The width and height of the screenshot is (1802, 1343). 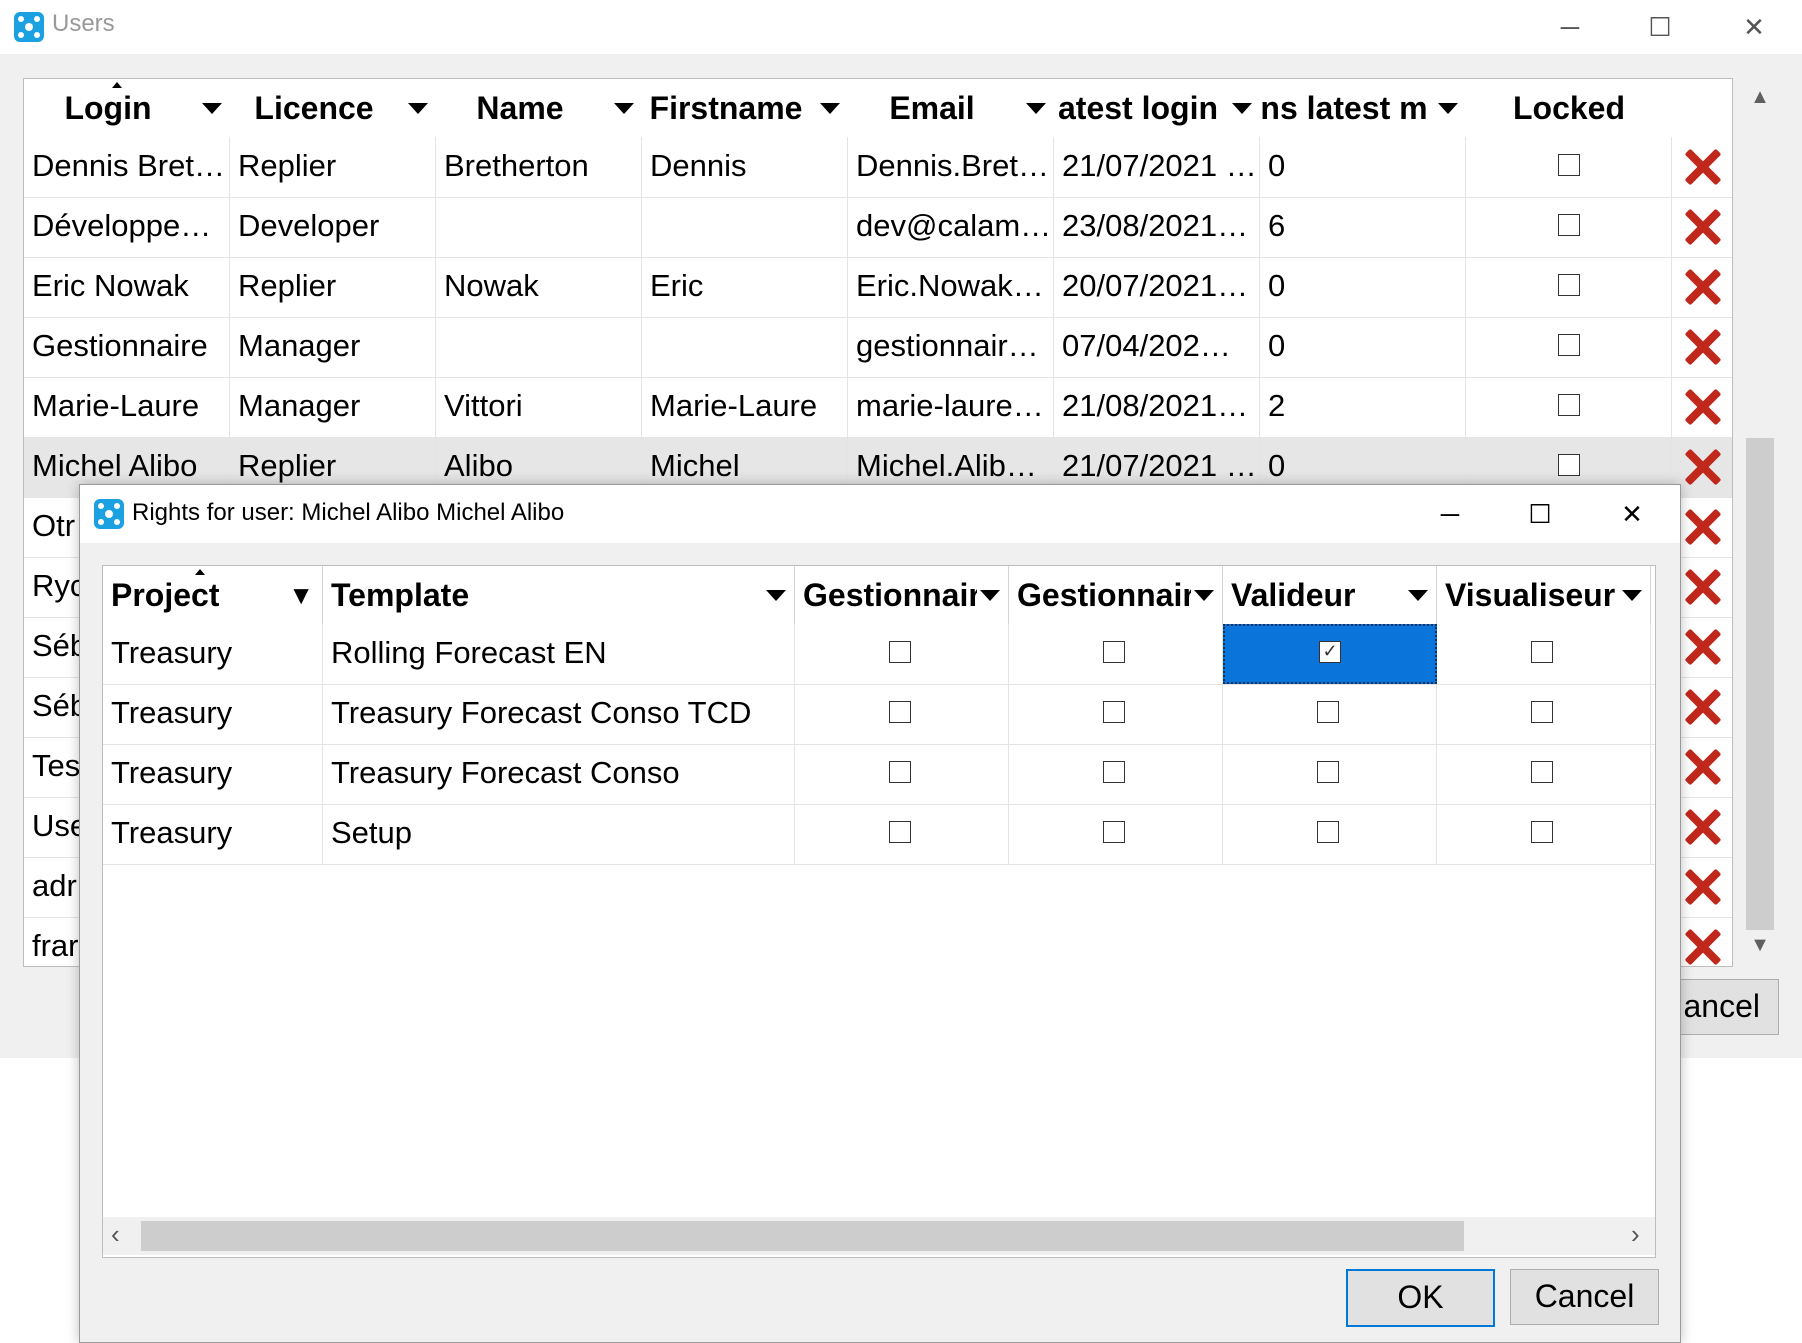 I want to click on column-header-latest-login: atest login, so click(x=1157, y=108).